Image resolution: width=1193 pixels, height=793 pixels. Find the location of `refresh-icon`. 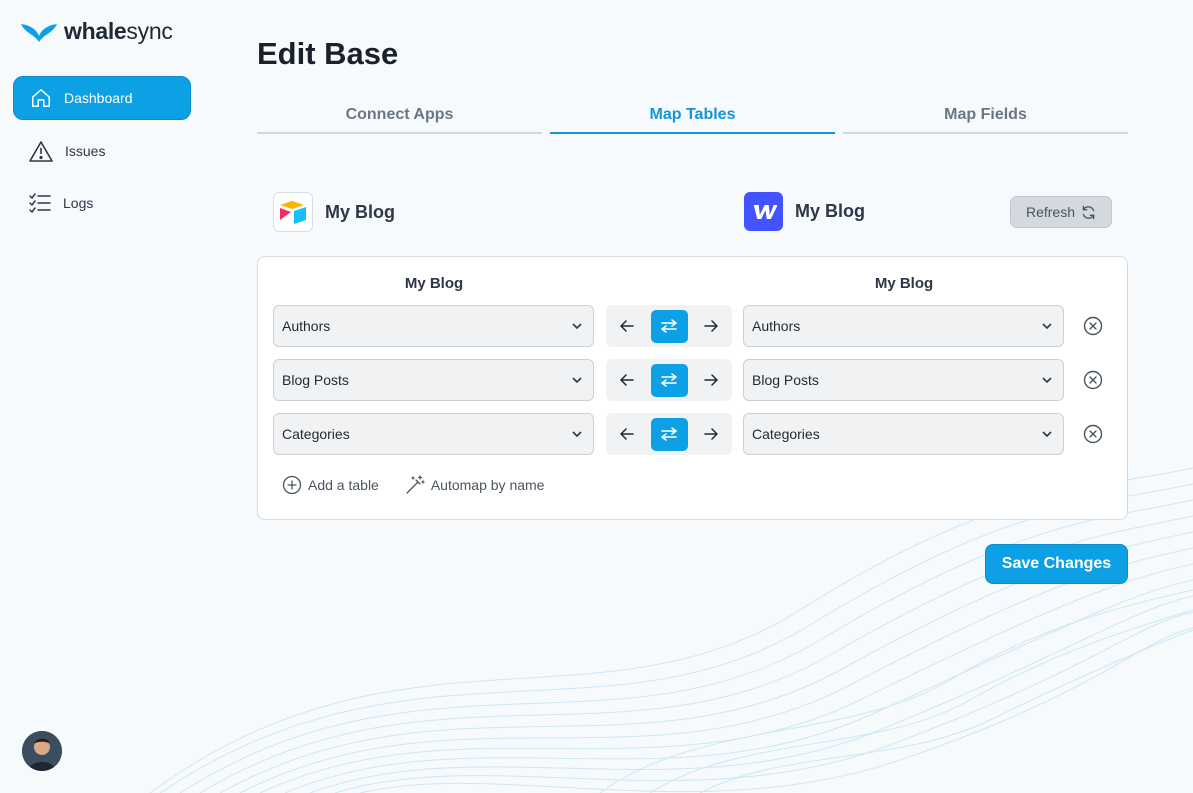

refresh-icon is located at coordinates (1088, 212).